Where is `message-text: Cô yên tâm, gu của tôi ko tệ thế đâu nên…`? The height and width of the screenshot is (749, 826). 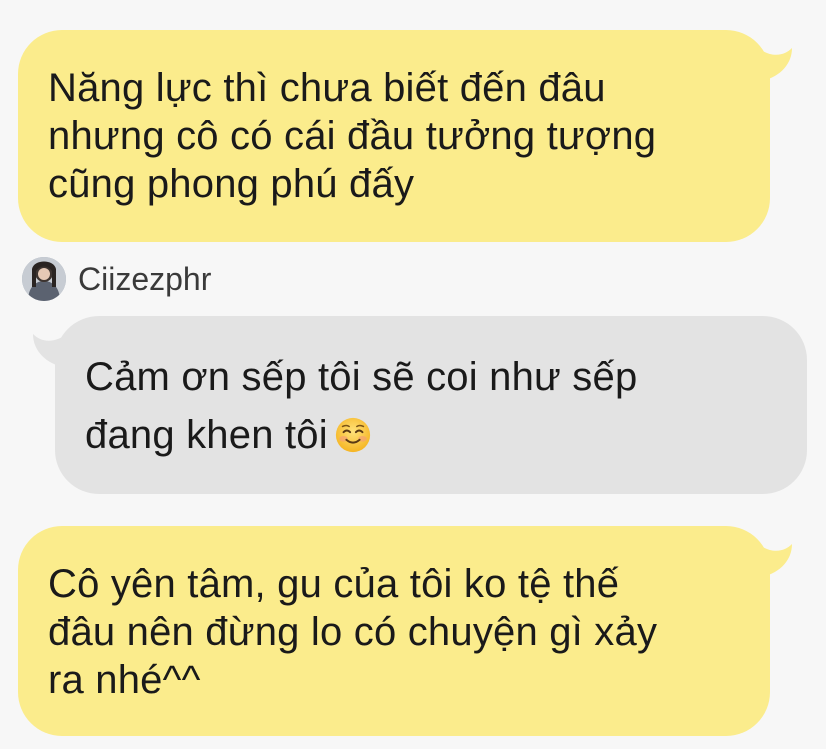
message-text: Cô yên tâm, gu của tôi ko tệ thế đâu nên… is located at coordinates (353, 632).